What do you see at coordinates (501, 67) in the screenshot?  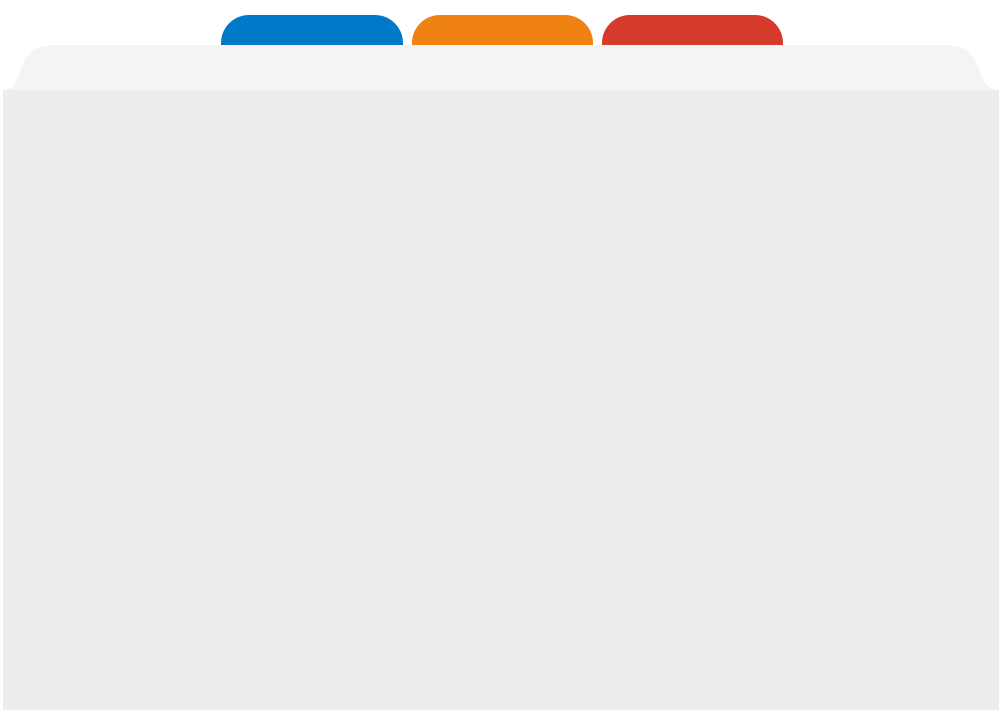 I see `folder-tab-strip-shape` at bounding box center [501, 67].